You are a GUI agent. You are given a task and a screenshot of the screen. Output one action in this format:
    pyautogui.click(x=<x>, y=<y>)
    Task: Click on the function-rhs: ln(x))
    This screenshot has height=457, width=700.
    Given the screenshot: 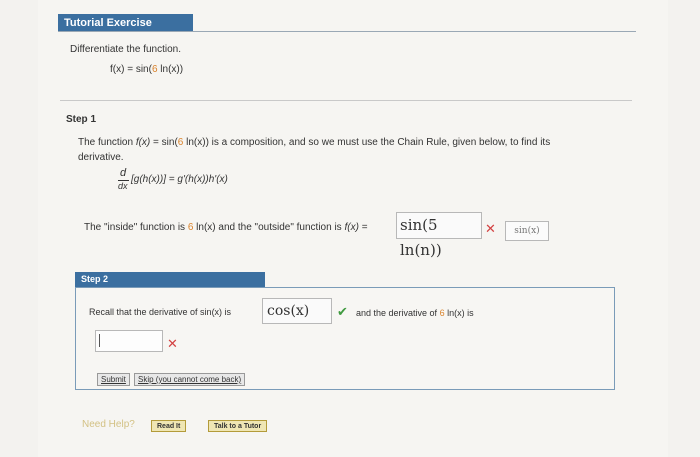 What is the action you would take?
    pyautogui.click(x=170, y=69)
    